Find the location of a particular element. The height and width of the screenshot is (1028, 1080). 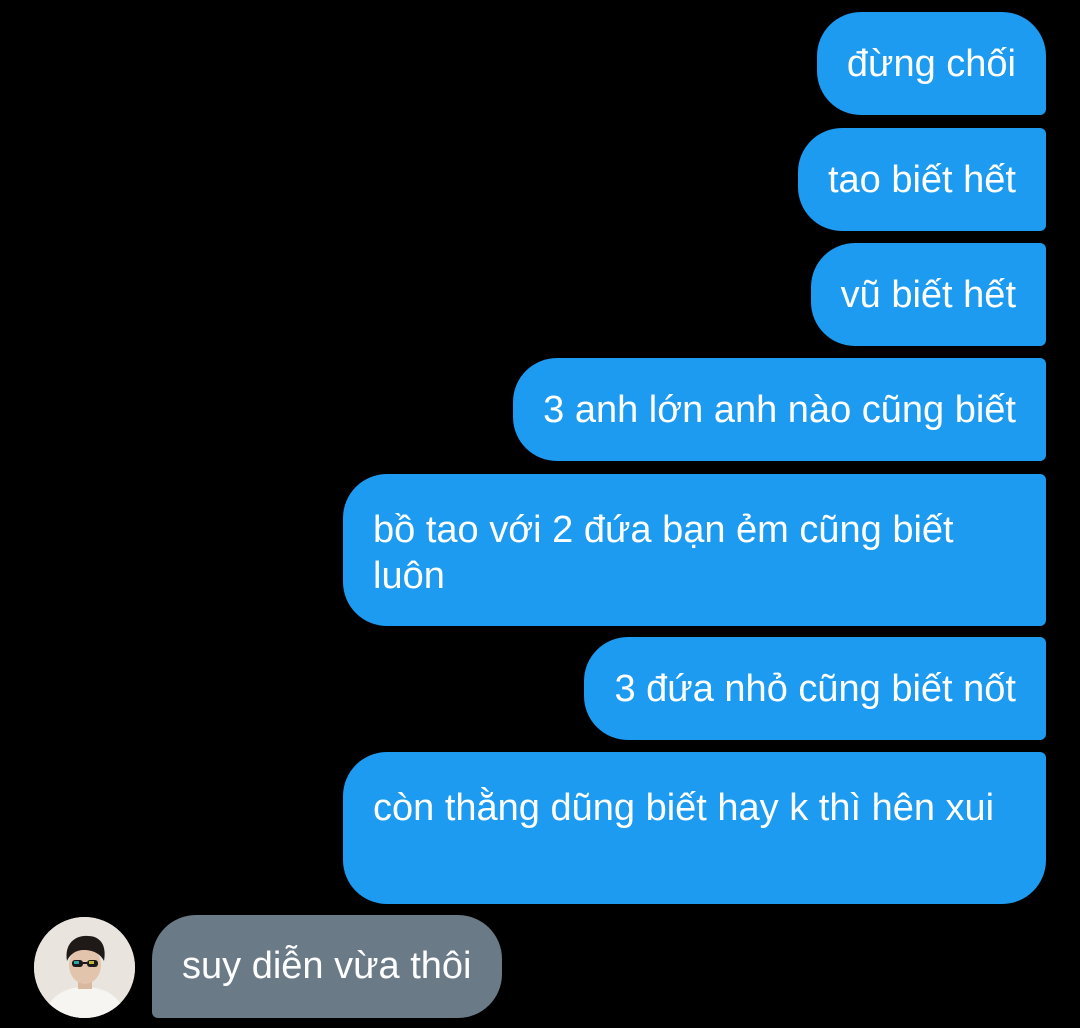

message-text: suy diễn vừa thôi is located at coordinates (327, 966).